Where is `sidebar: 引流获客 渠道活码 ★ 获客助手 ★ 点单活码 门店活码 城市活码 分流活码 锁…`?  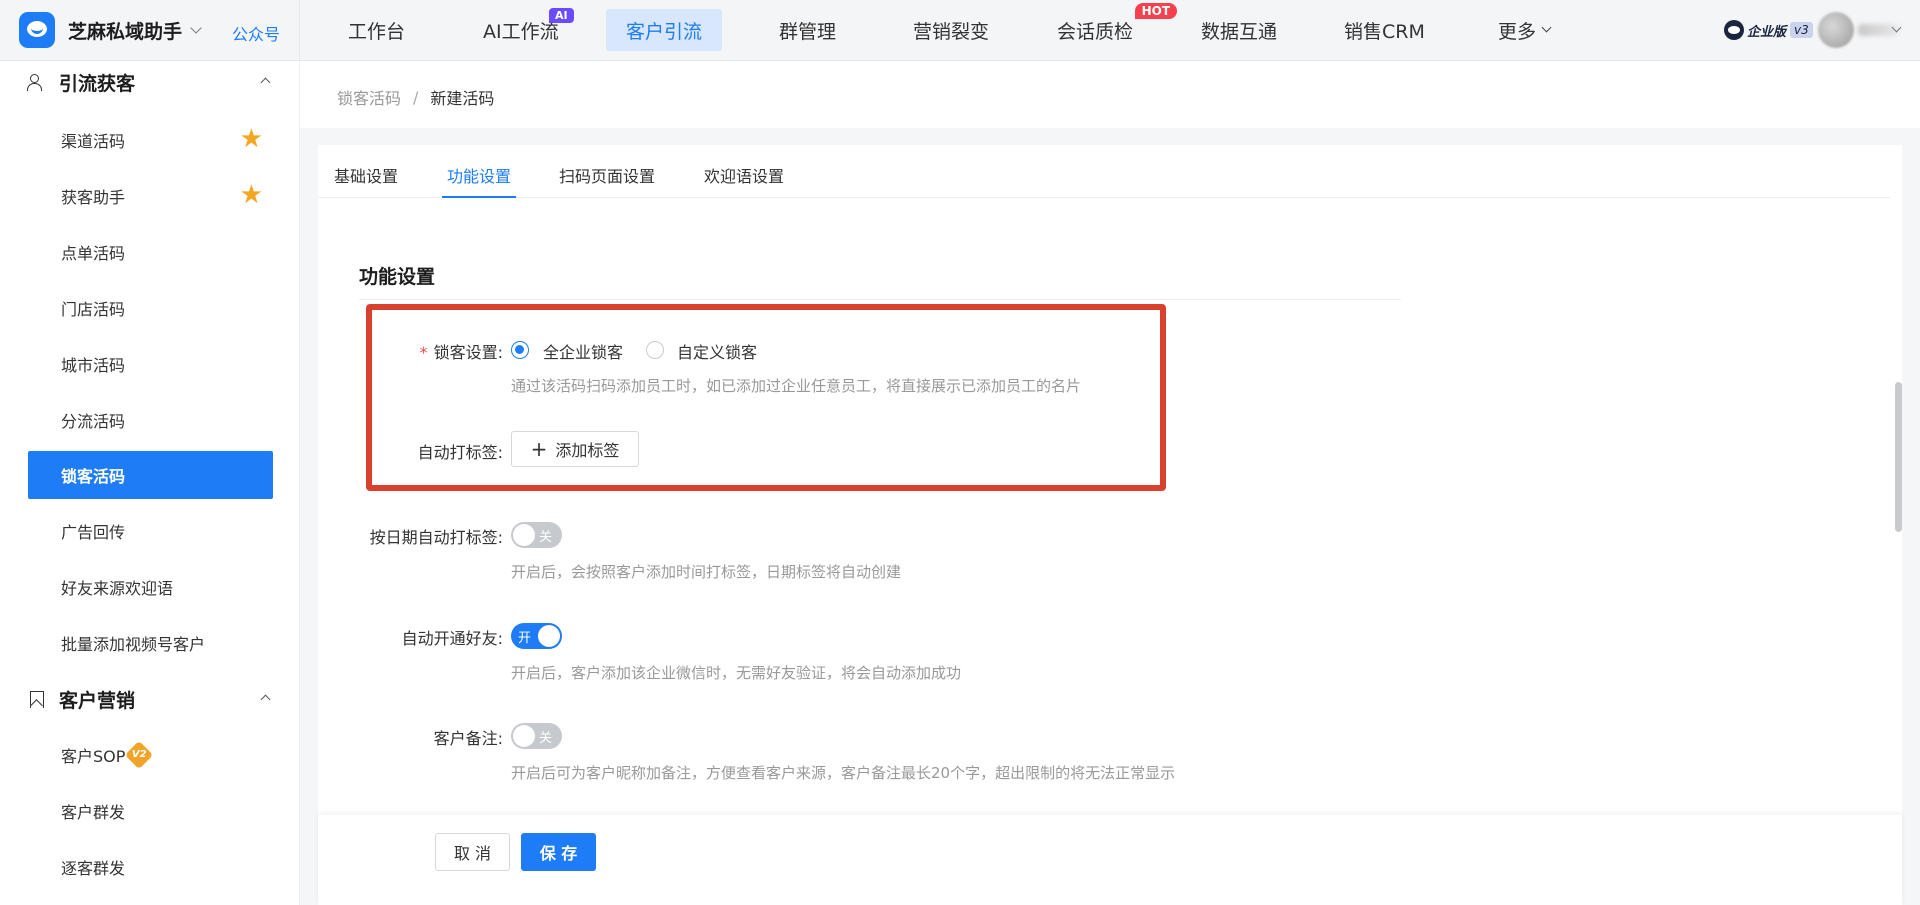 sidebar: 引流获客 渠道活码 ★ 获客助手 ★ 点单活码 门店活码 城市活码 分流活码 锁… is located at coordinates (150, 483).